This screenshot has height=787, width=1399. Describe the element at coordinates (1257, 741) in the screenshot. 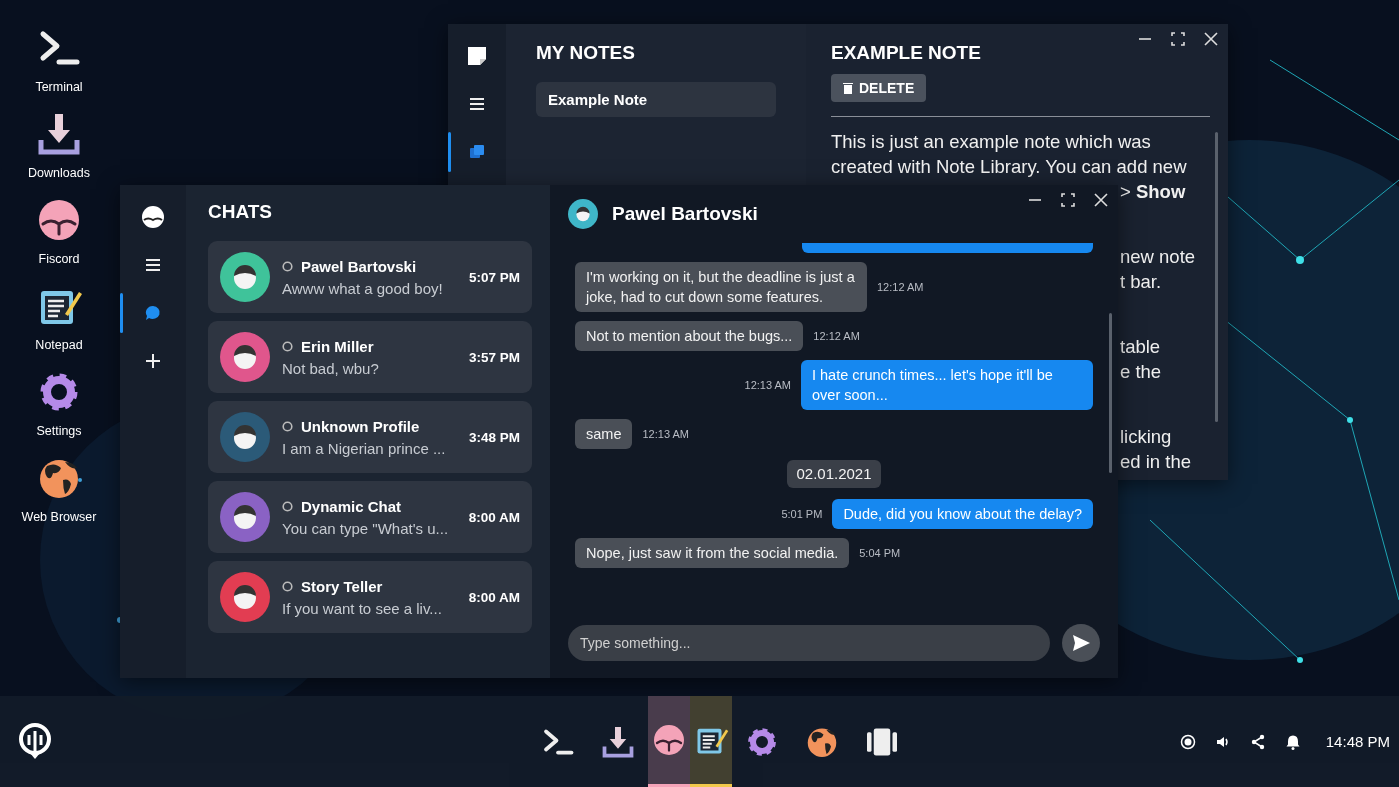

I see `share-icon` at that location.